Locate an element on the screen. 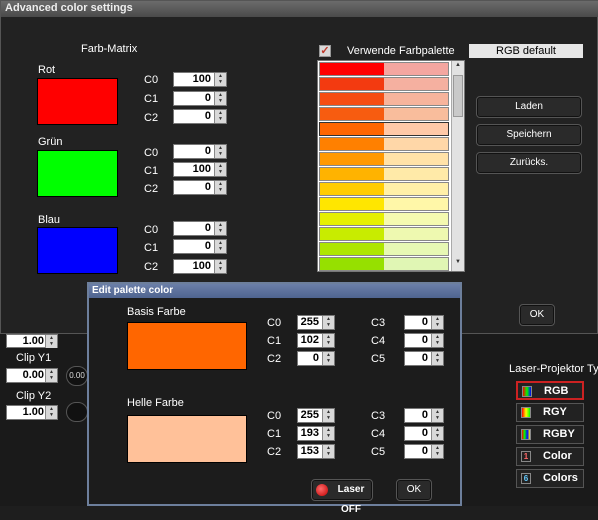  light-color-swatch is located at coordinates (187, 439).